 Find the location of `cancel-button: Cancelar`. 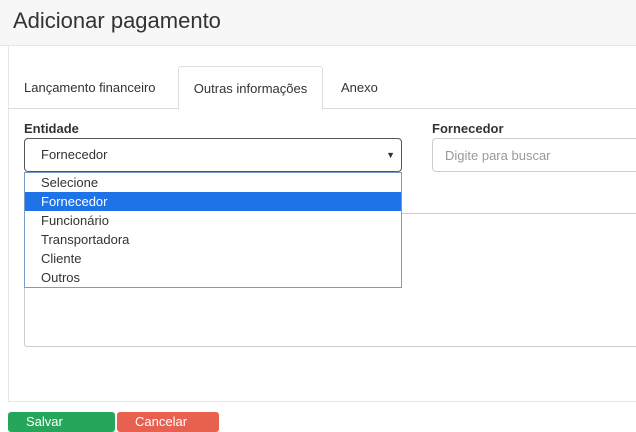

cancel-button: Cancelar is located at coordinates (168, 422).